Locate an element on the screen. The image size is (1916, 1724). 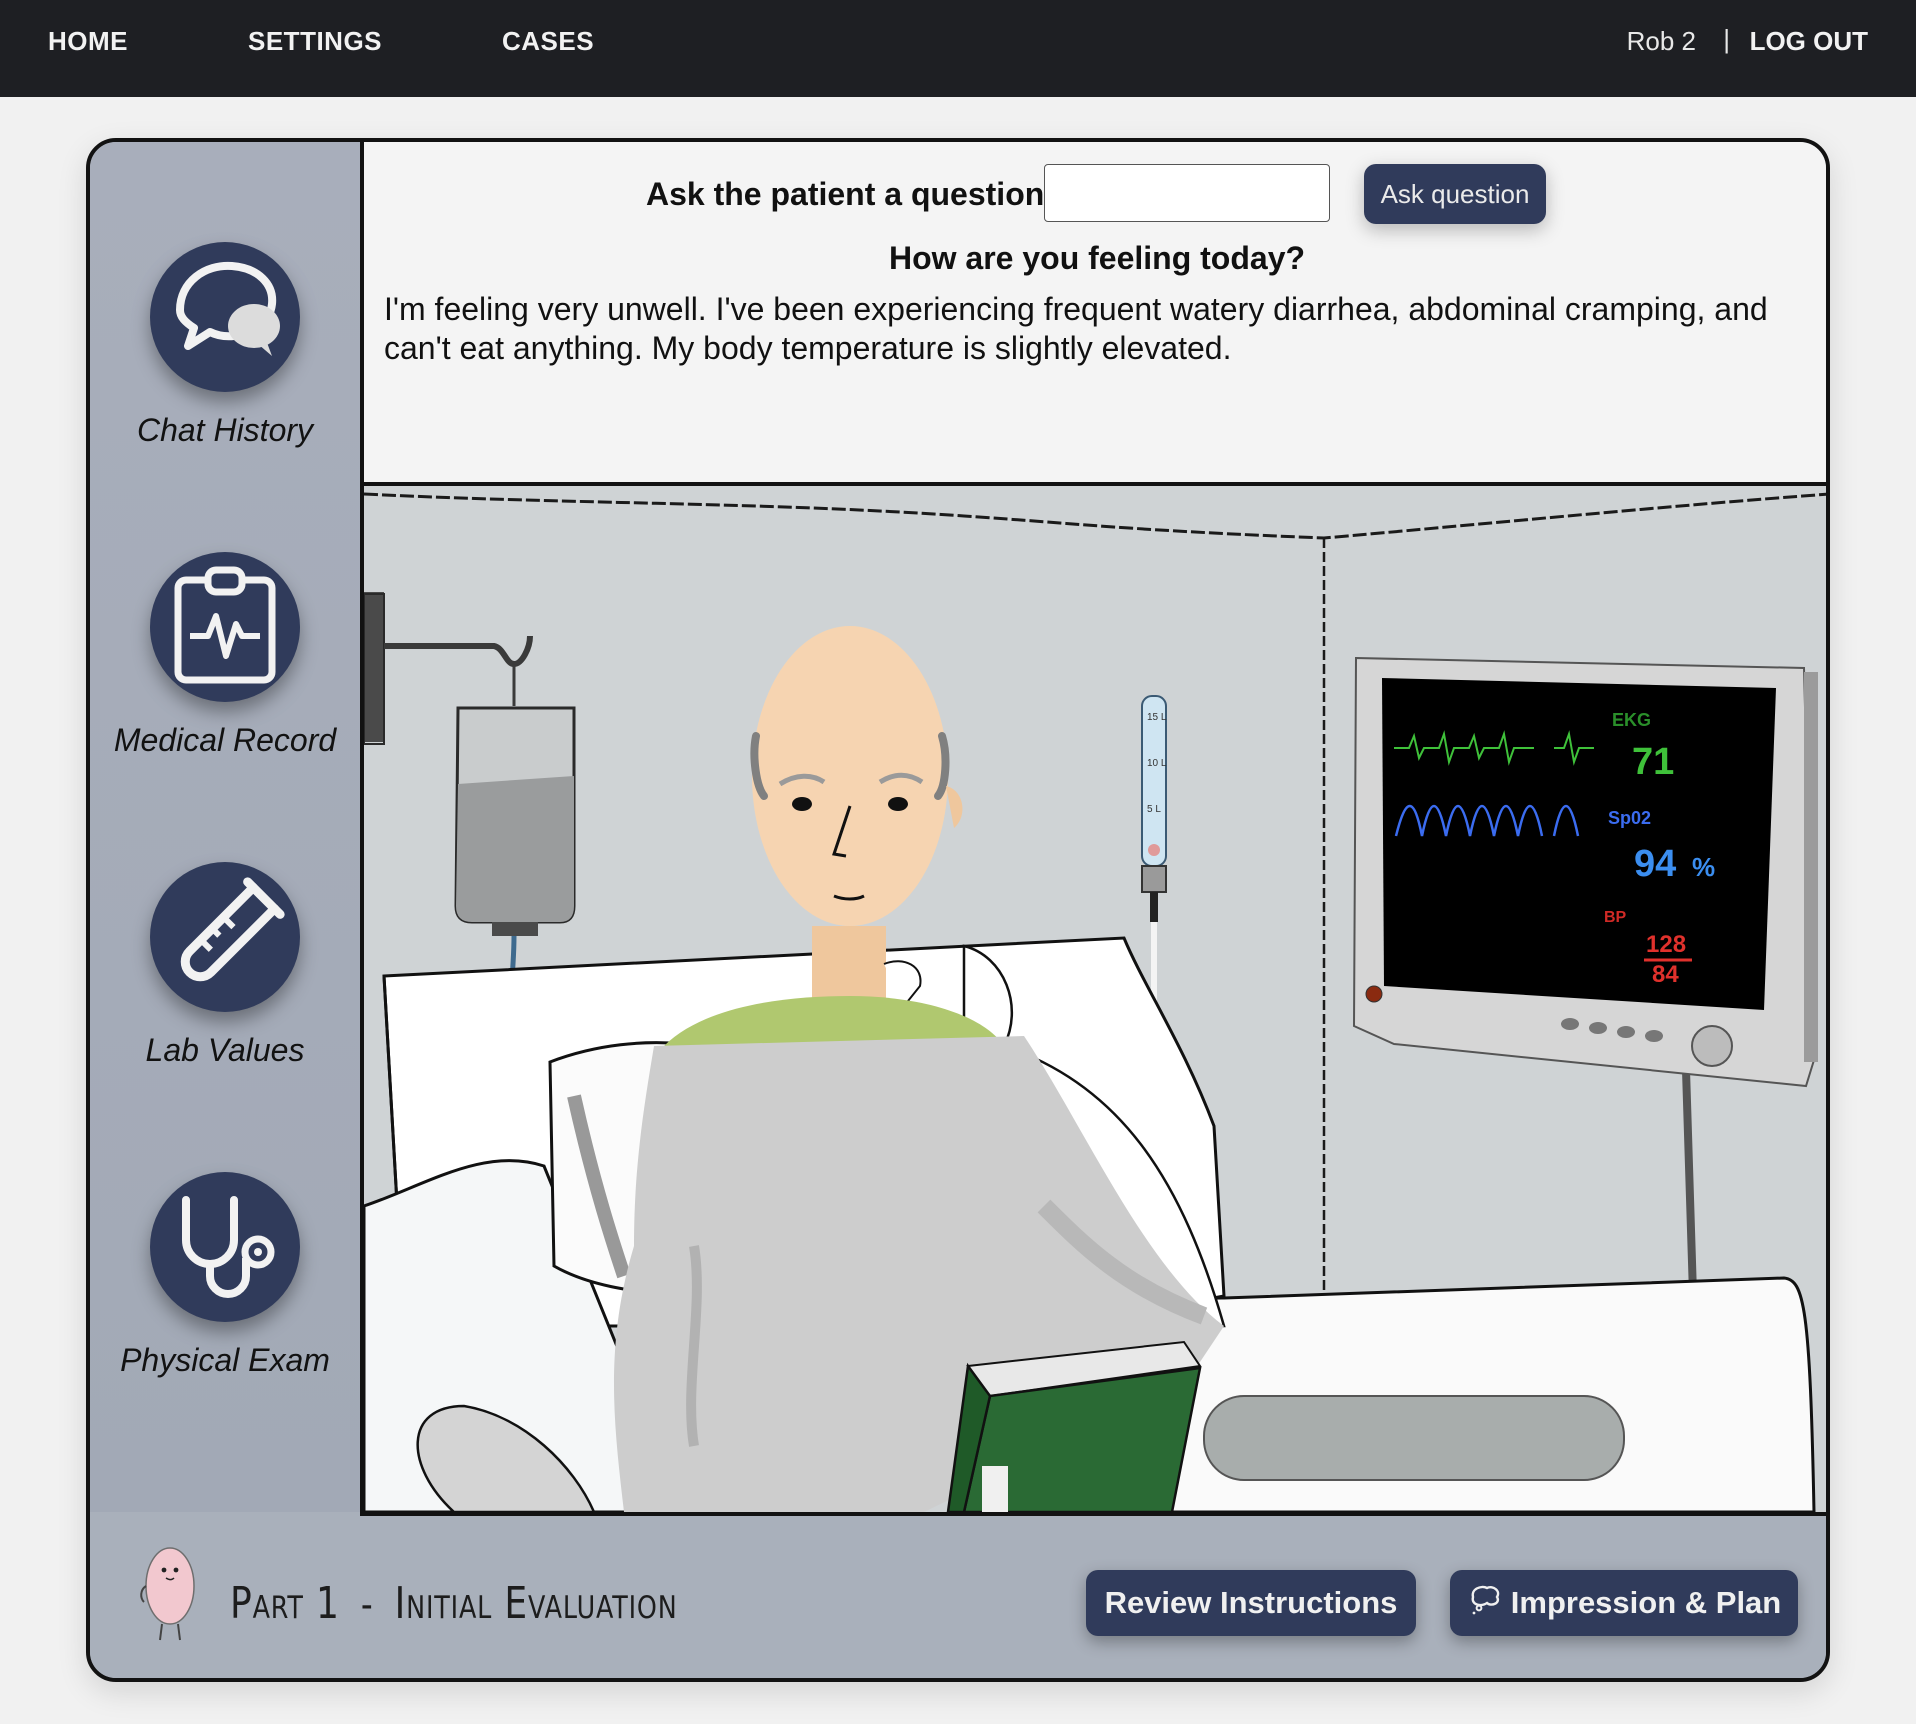
impression-plan-button: Impression & Plan is located at coordinates (1624, 1603).